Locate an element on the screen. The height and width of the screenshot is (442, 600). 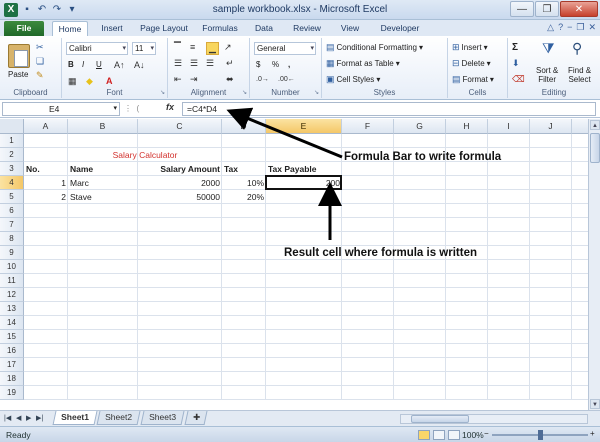
row-header-14: 14 is located at coordinates (12, 323).